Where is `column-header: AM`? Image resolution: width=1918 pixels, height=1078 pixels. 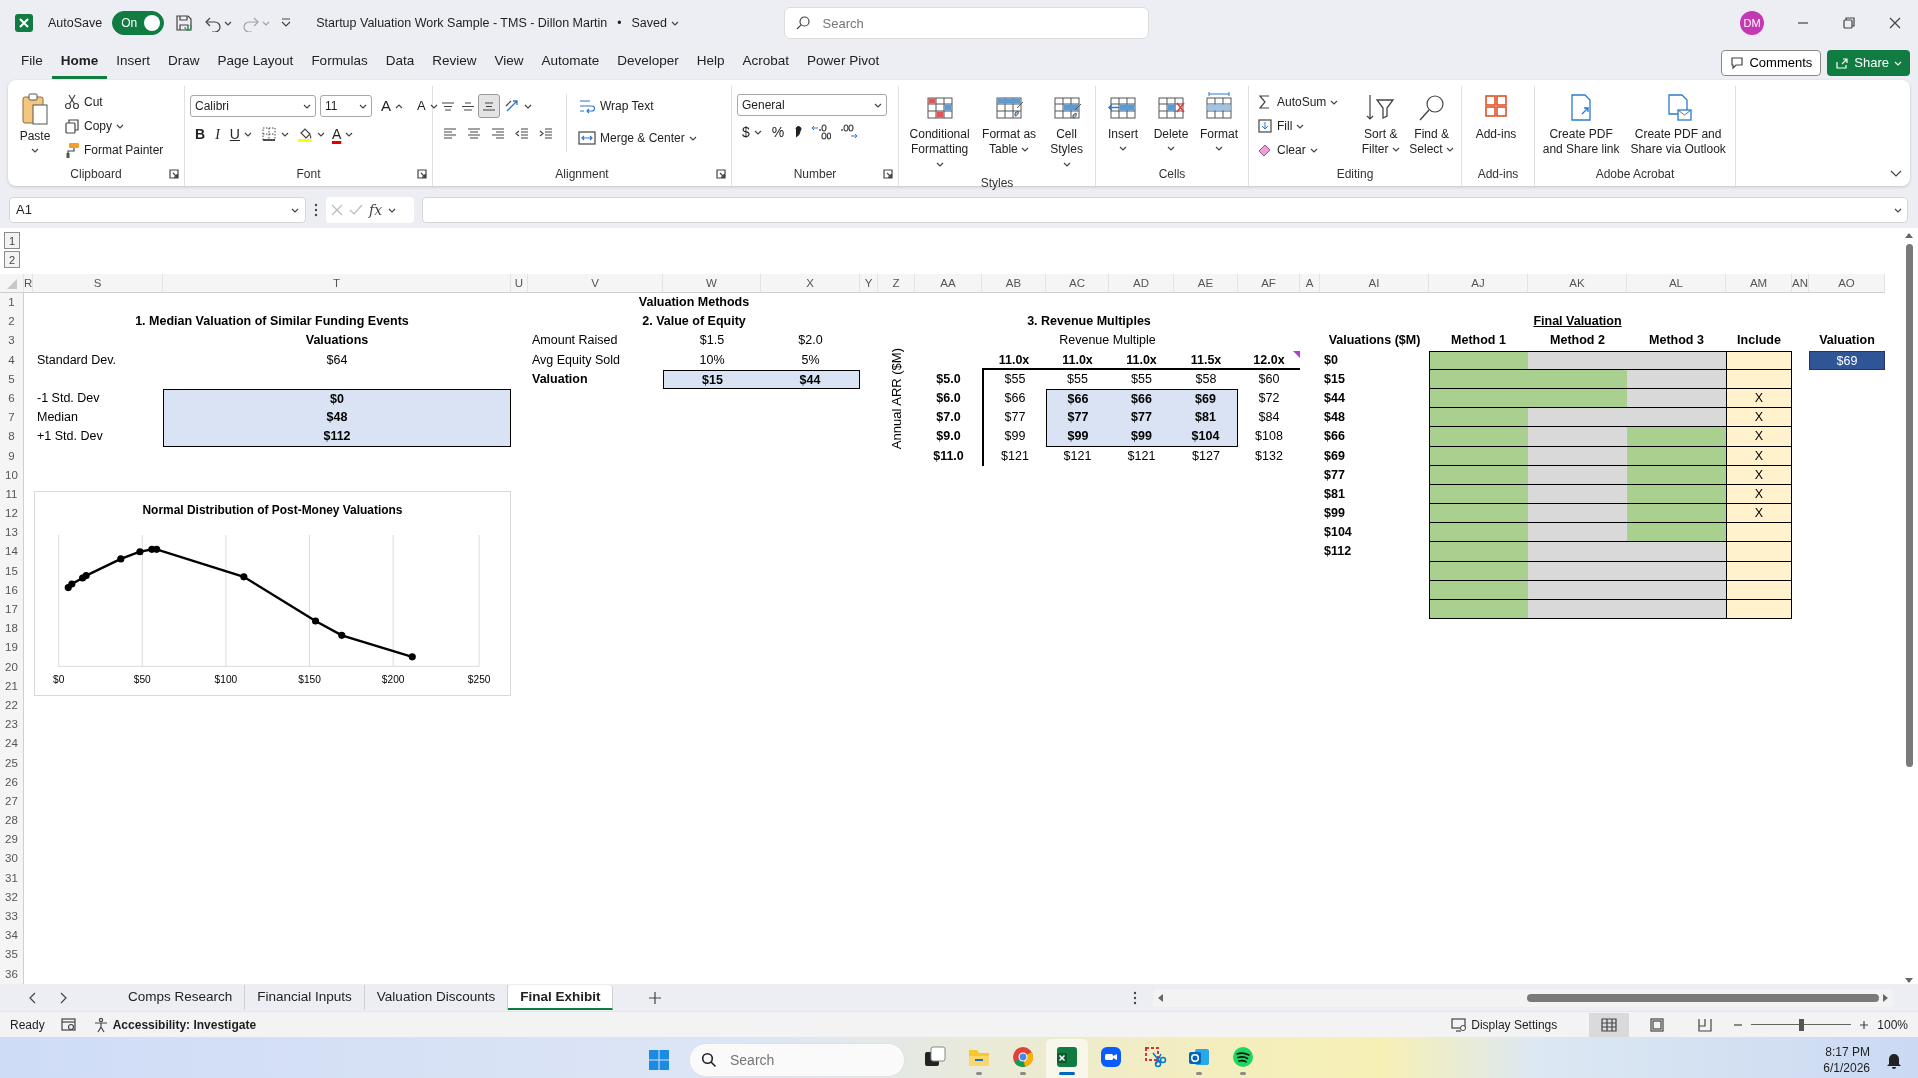 column-header: AM is located at coordinates (1759, 283).